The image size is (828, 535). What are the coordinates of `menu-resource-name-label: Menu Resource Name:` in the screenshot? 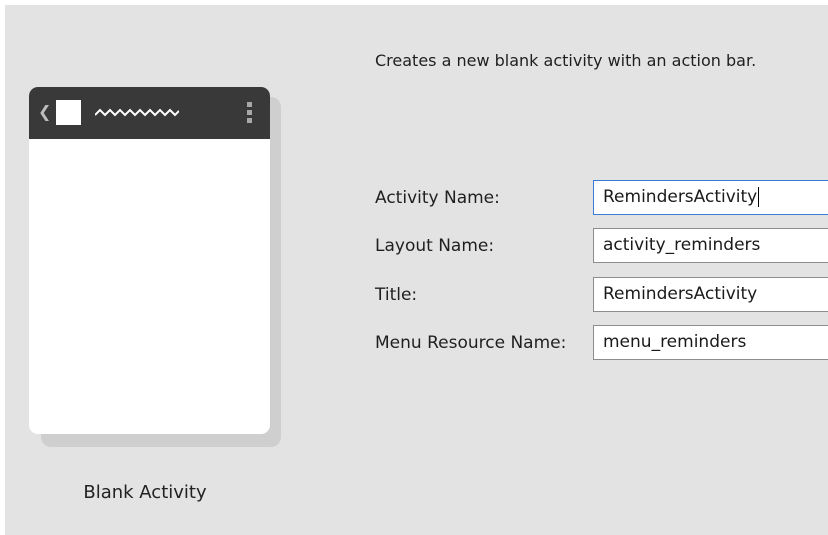 It's located at (471, 343).